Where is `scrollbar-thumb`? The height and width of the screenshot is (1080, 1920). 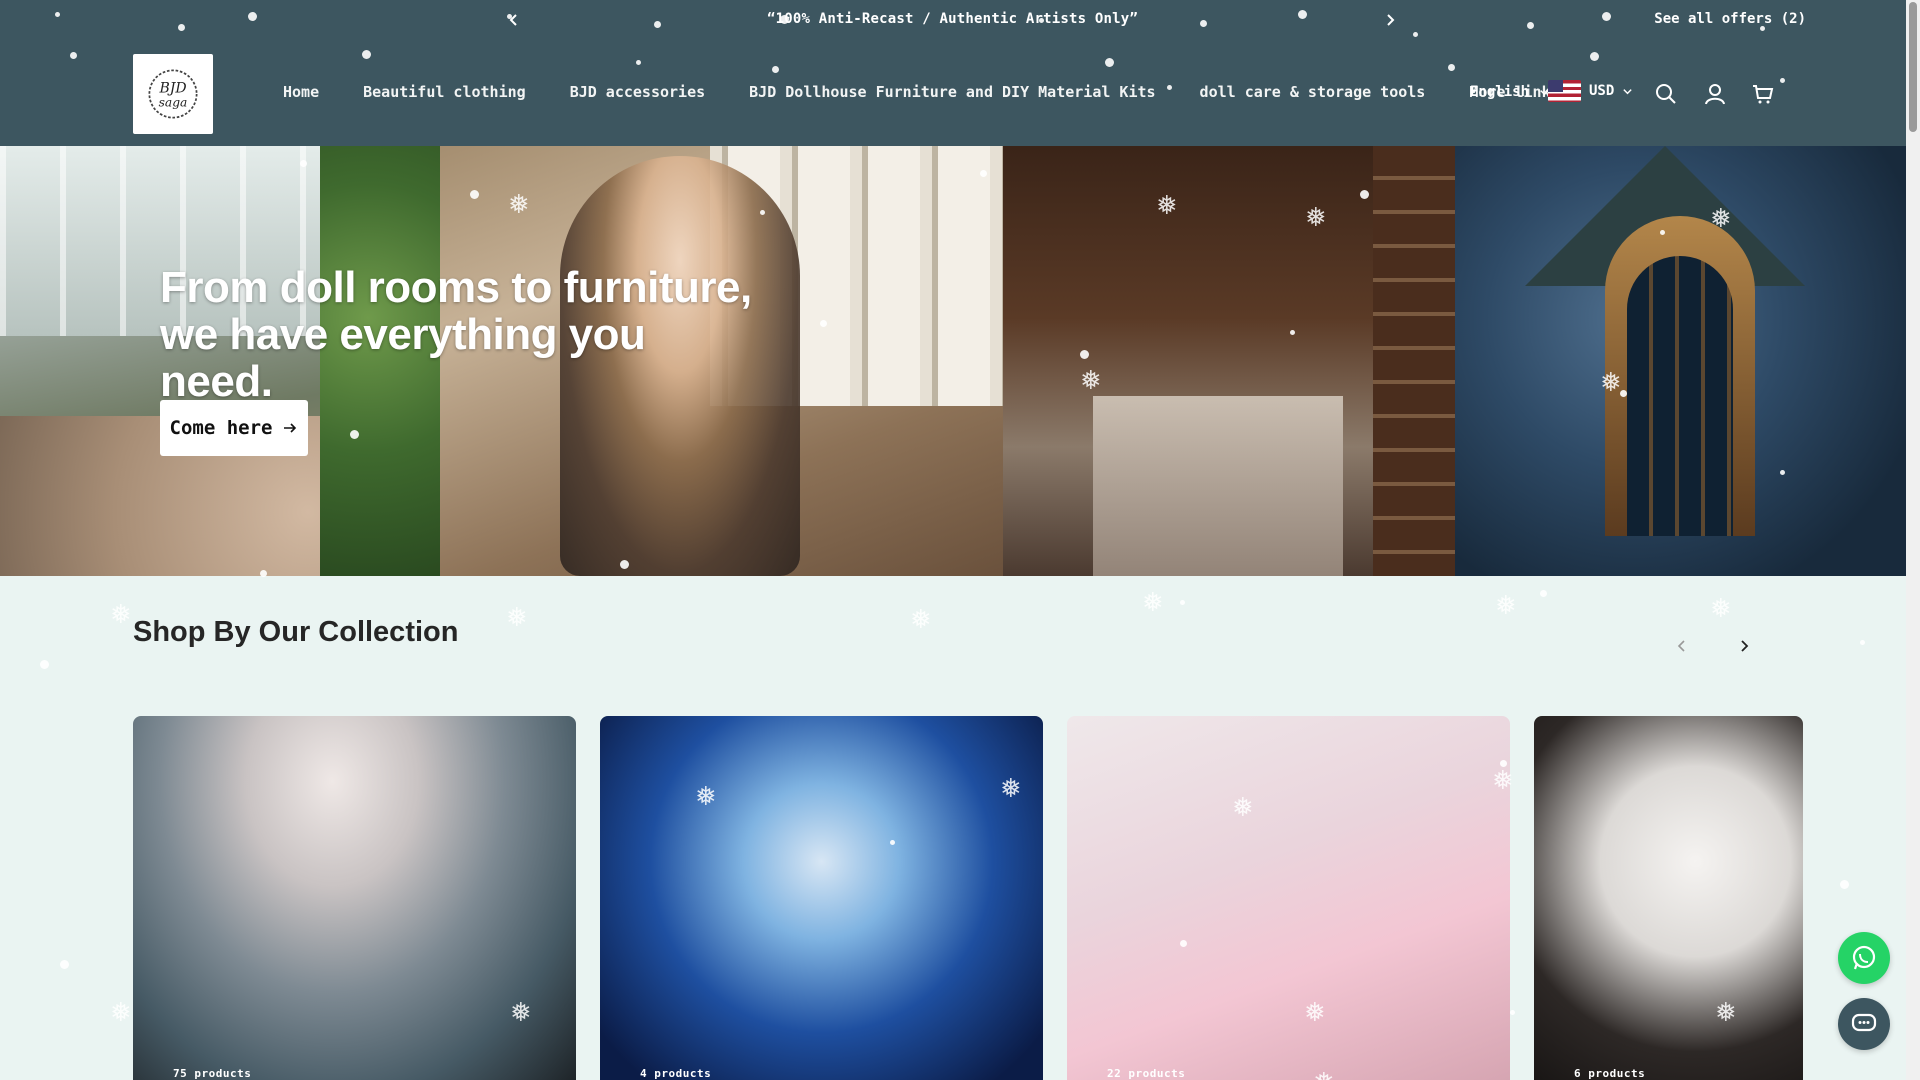 scrollbar-thumb is located at coordinates (1913, 67).